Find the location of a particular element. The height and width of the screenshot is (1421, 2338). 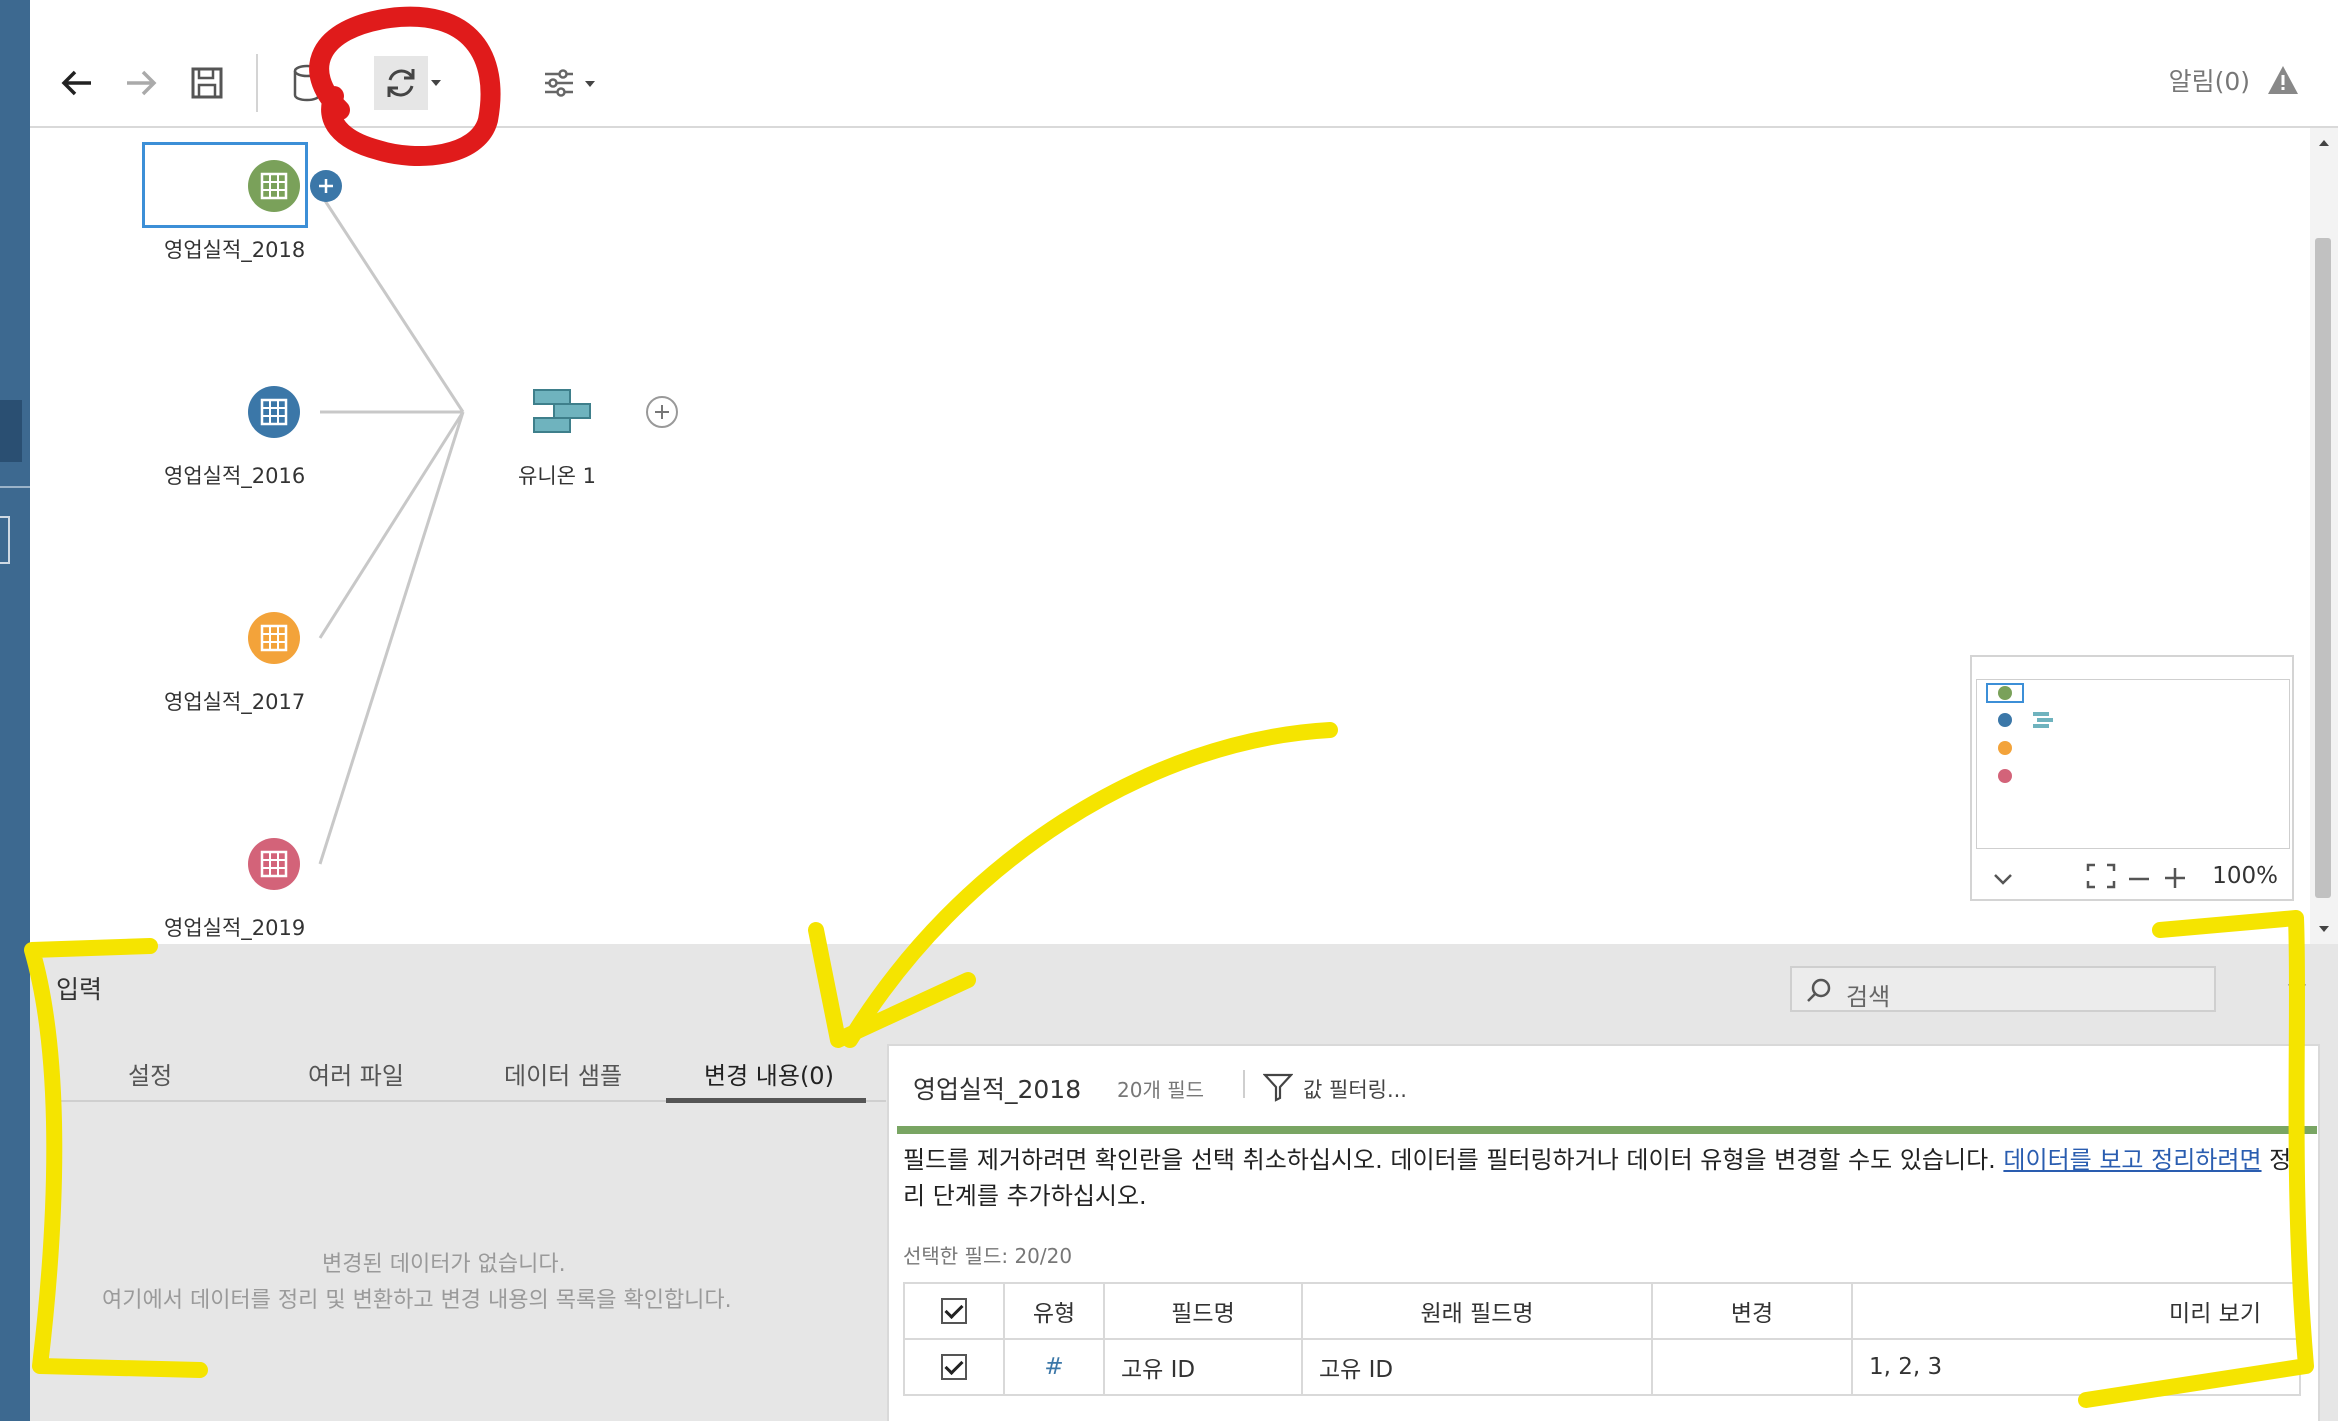

save-icon is located at coordinates (207, 83).